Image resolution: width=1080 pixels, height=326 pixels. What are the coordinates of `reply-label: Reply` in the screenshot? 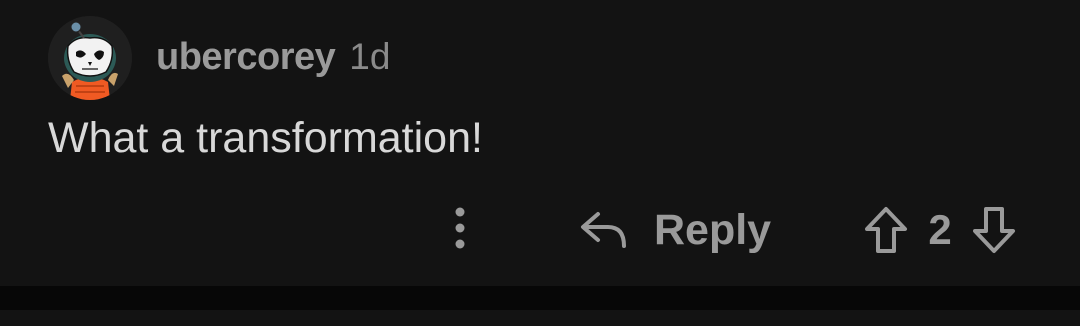 It's located at (713, 229).